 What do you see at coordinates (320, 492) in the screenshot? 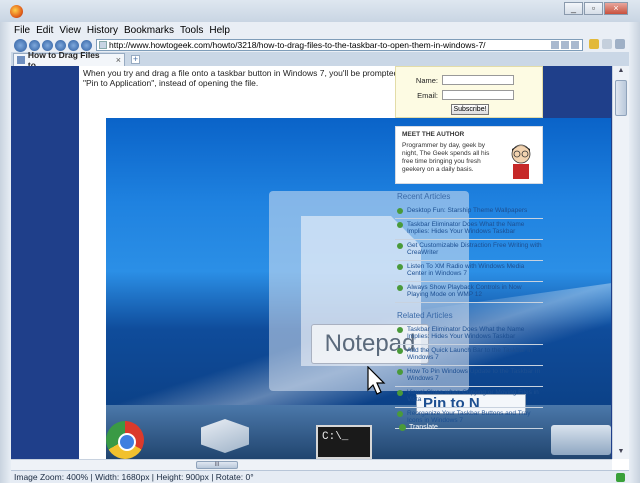
I see `window-bottom` at bounding box center [320, 492].